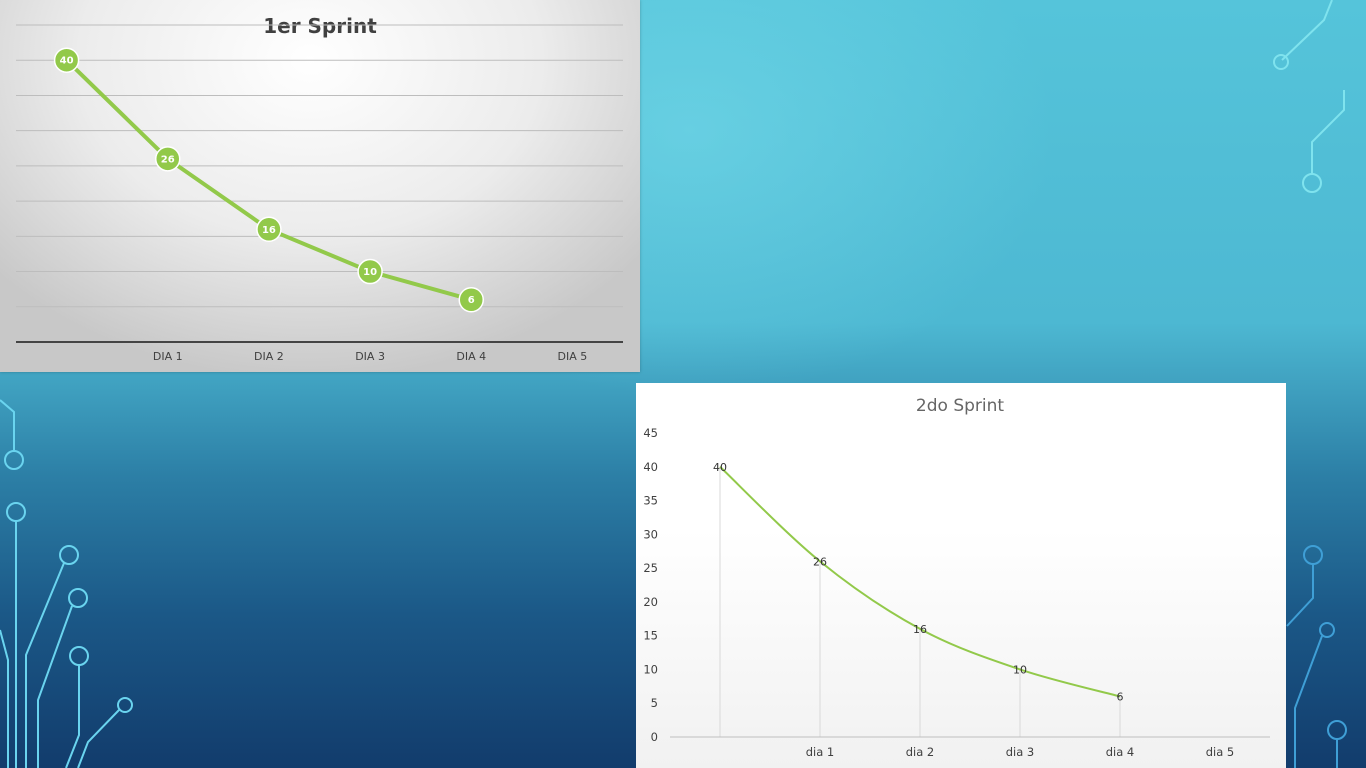  What do you see at coordinates (650, 467) in the screenshot?
I see `y-tick-label: 40` at bounding box center [650, 467].